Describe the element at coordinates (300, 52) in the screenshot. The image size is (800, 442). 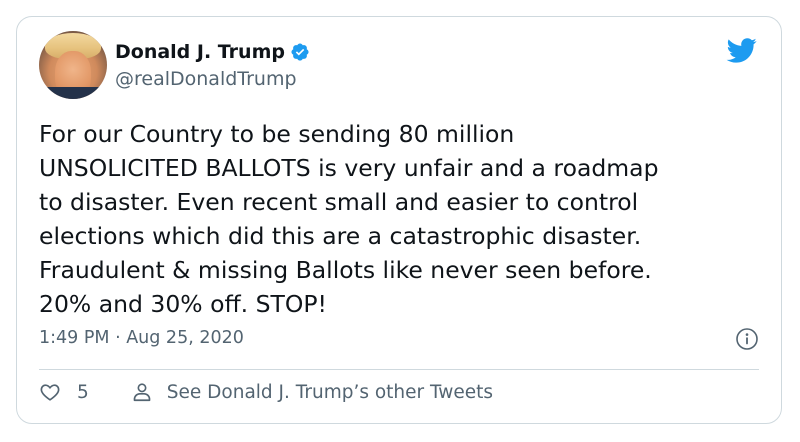
I see `verified-badge-icon` at that location.